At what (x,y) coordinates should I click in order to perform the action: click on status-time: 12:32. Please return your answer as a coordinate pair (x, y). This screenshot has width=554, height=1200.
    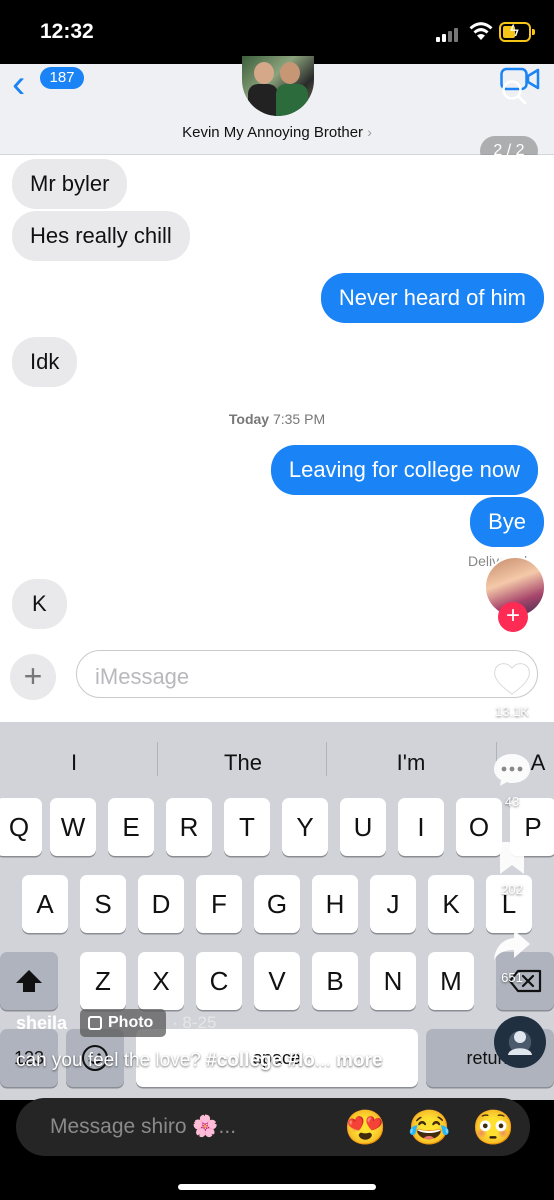
    Looking at the image, I should click on (67, 31).